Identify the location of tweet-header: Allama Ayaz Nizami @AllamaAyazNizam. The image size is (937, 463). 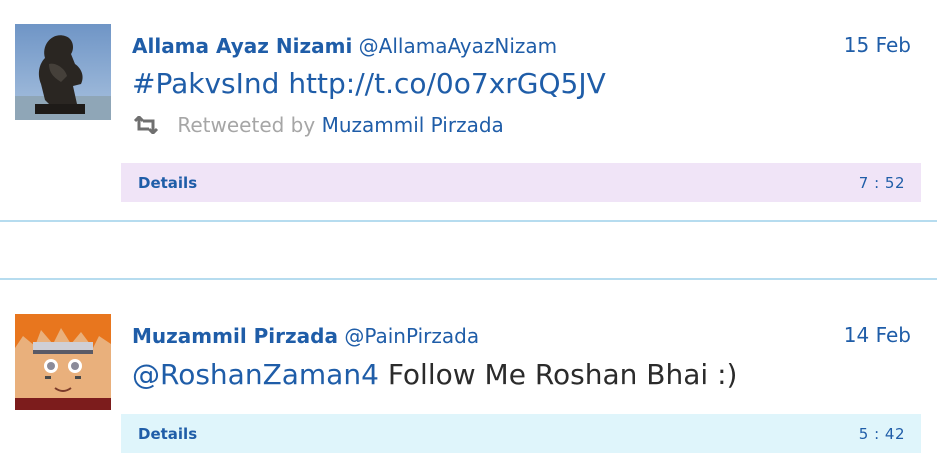
(344, 46).